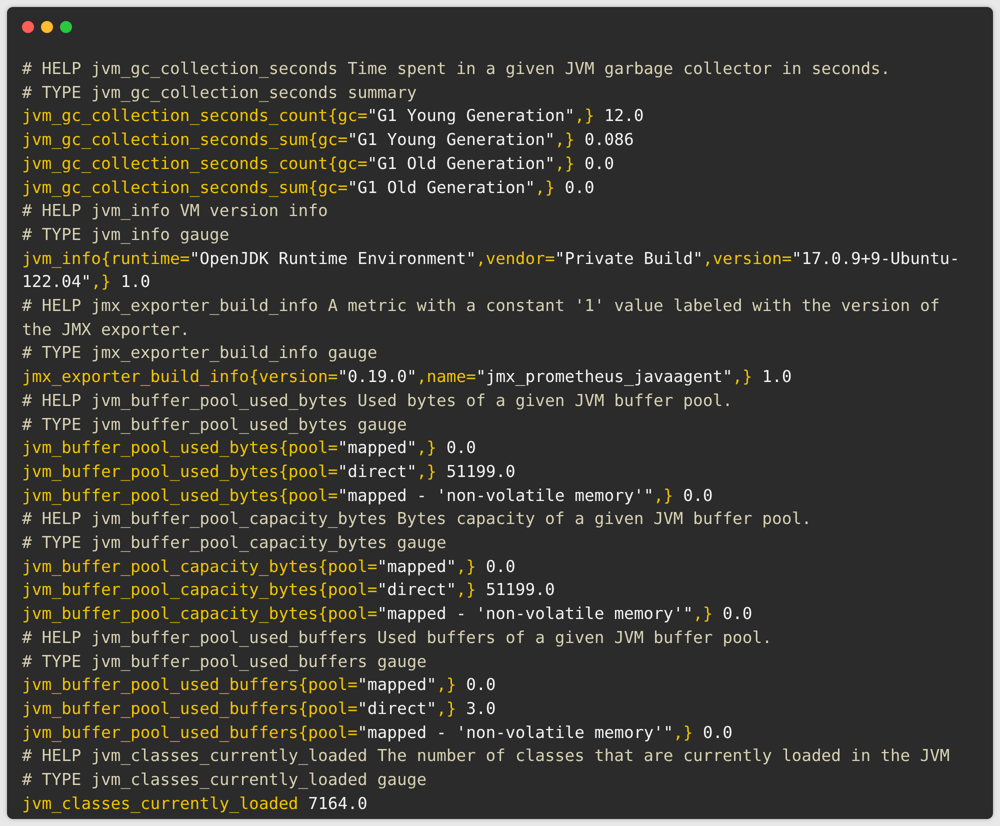  What do you see at coordinates (259, 685) in the screenshot?
I see `metric-line: jvm_buffer_pool_used_buffers{pool="mapped",} 0.0` at bounding box center [259, 685].